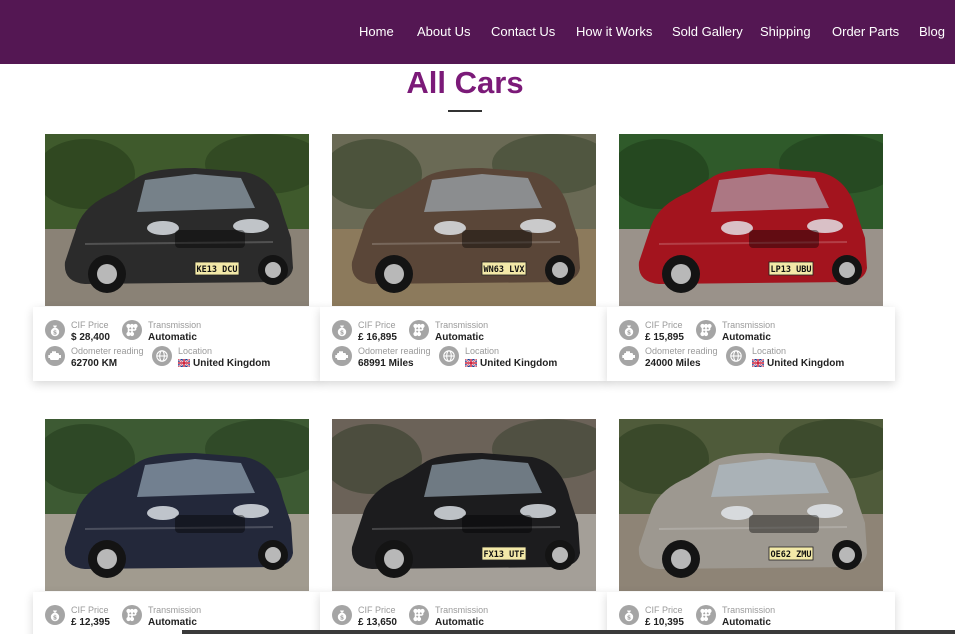  I want to click on svg-text: LP13 UBU, so click(791, 270).